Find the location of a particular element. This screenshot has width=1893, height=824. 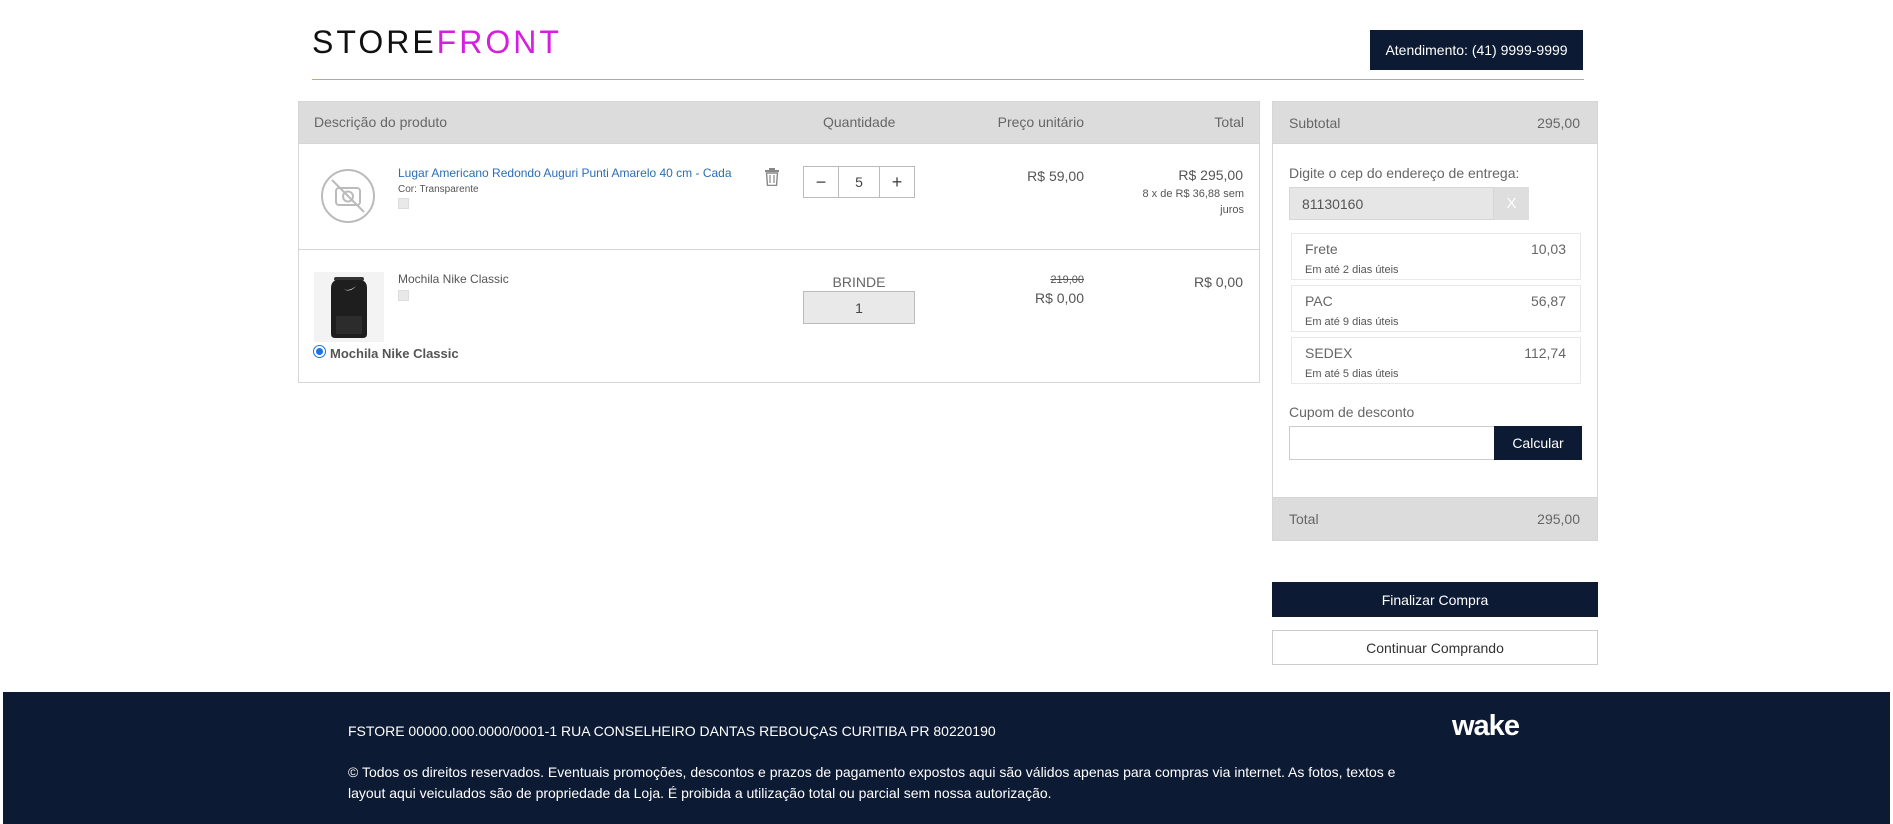

store-logo: STOREFRONT is located at coordinates (437, 42).